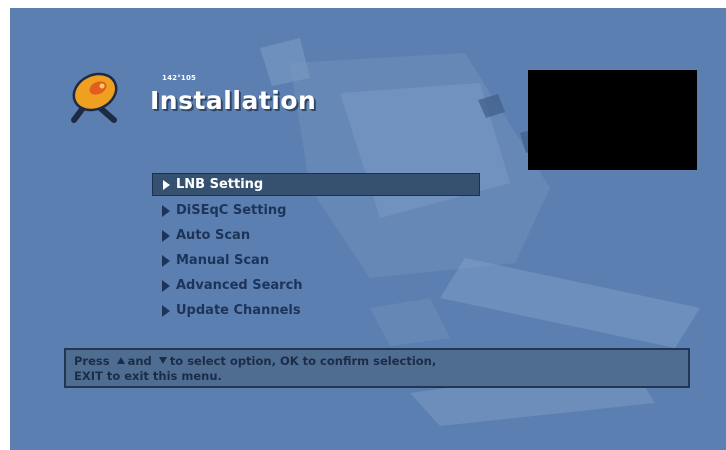 This screenshot has height=450, width=726. I want to click on menu-item-label: Manual Scan, so click(223, 260).